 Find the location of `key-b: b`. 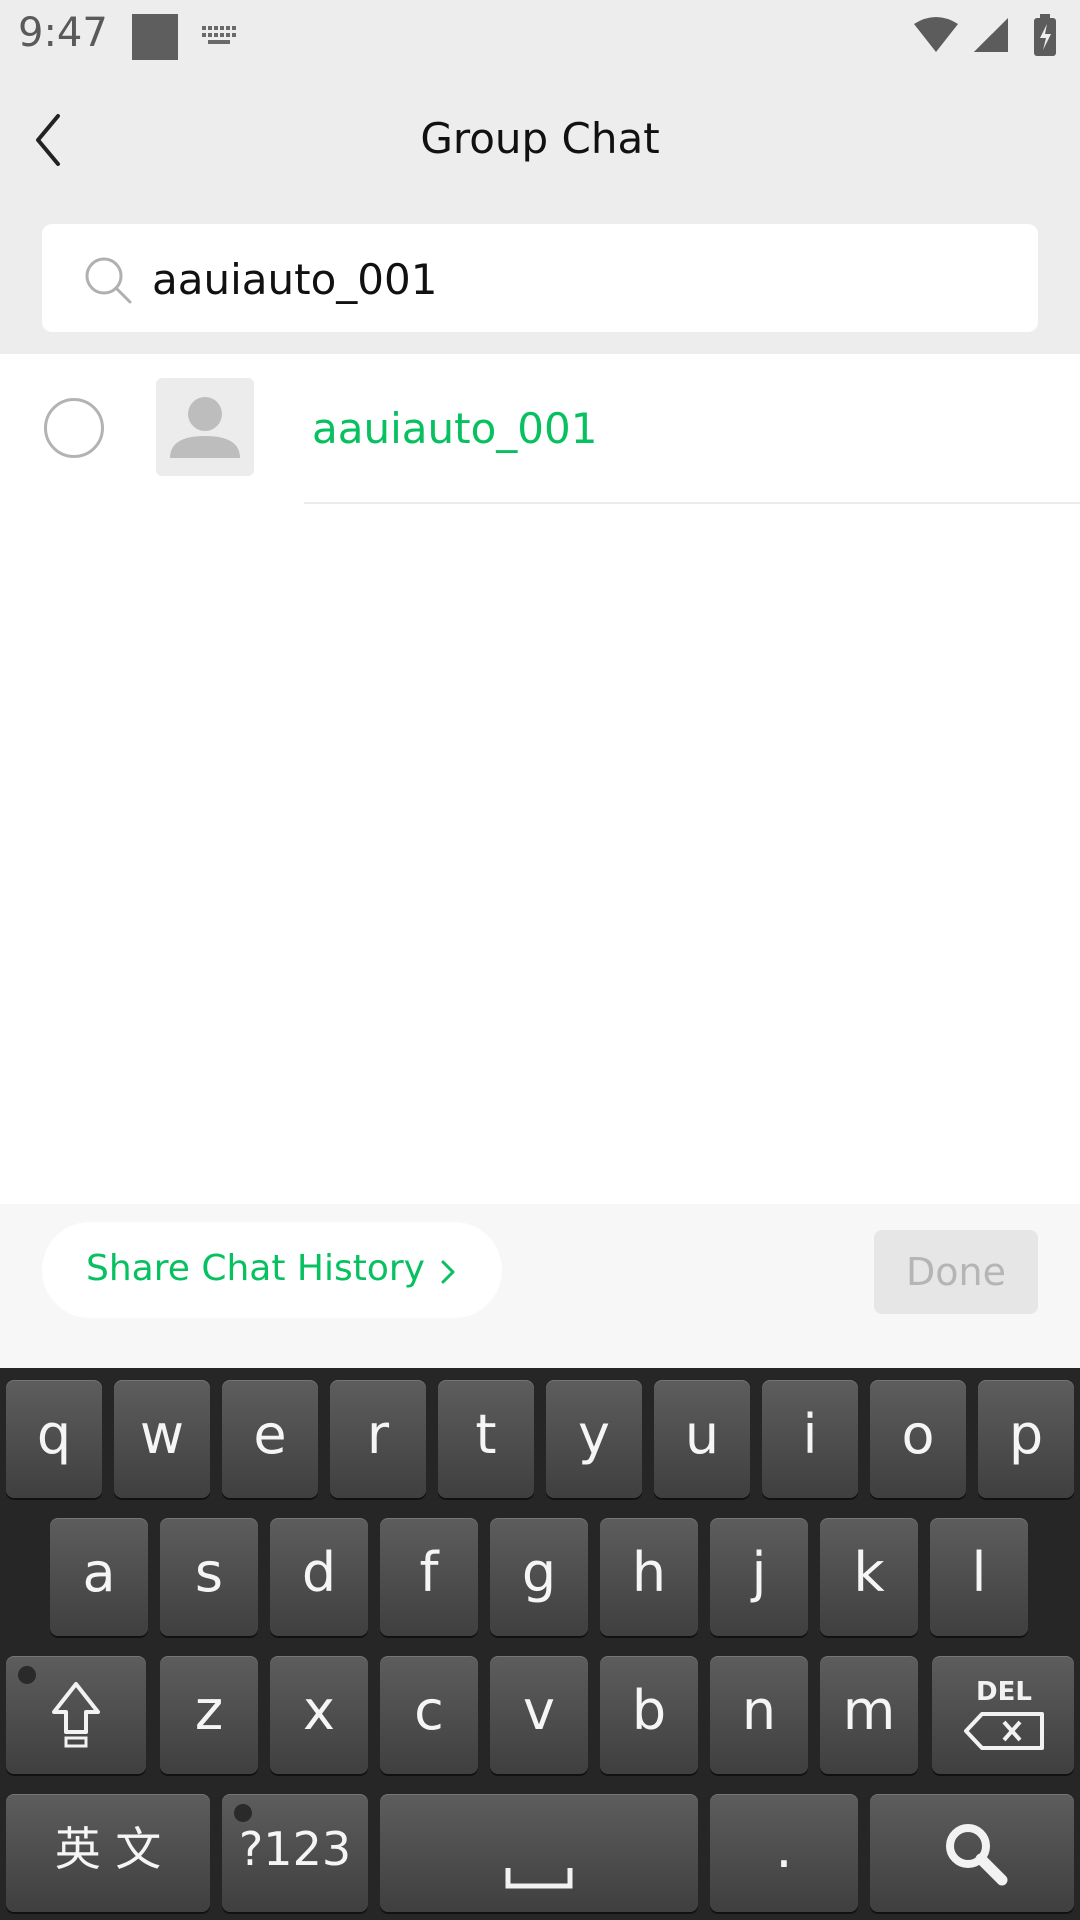

key-b: b is located at coordinates (649, 1715).